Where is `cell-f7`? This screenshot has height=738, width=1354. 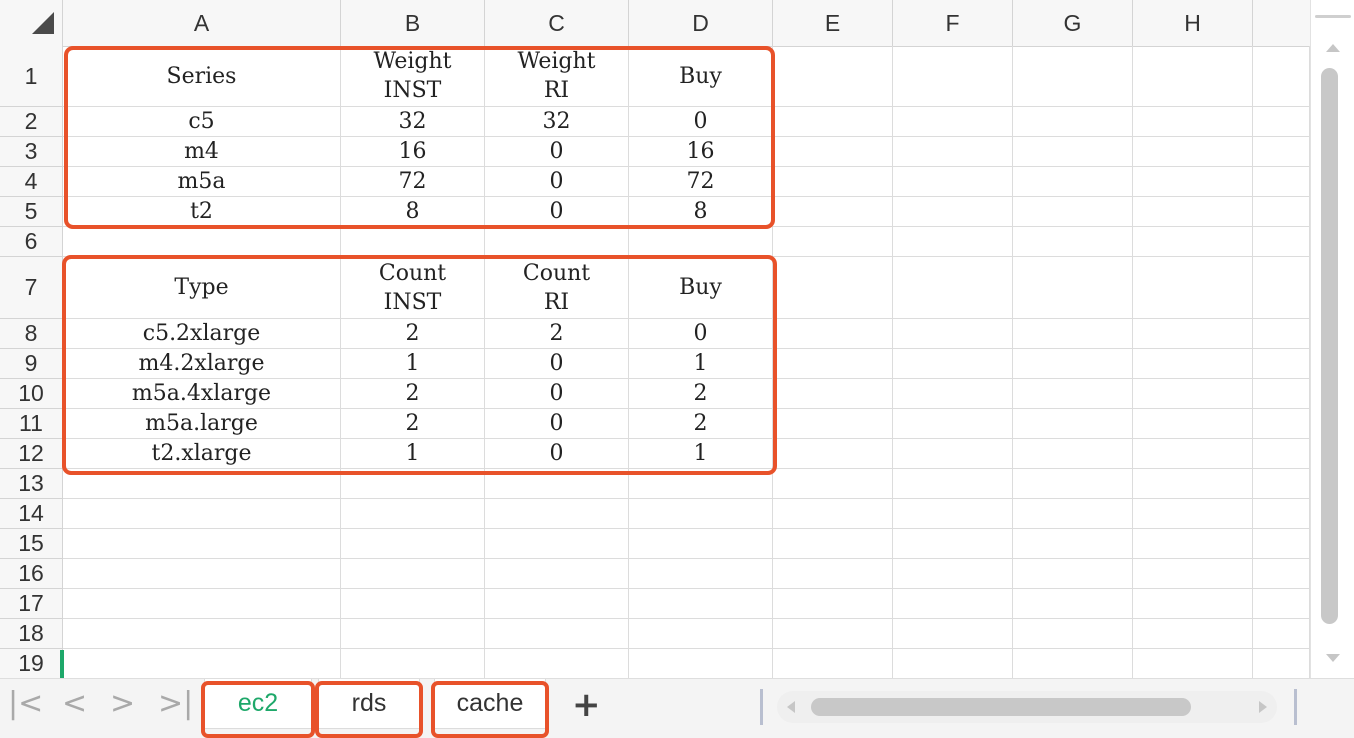 cell-f7 is located at coordinates (953, 288).